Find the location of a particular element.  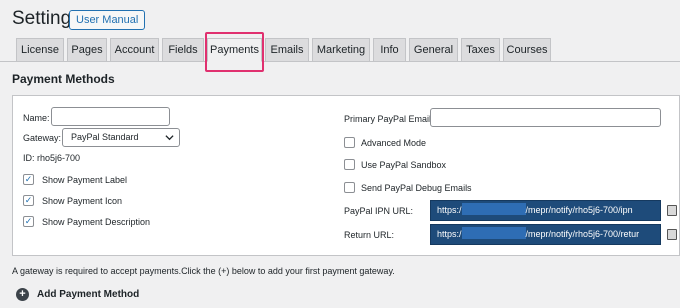

tab-pages: Pages is located at coordinates (87, 50).